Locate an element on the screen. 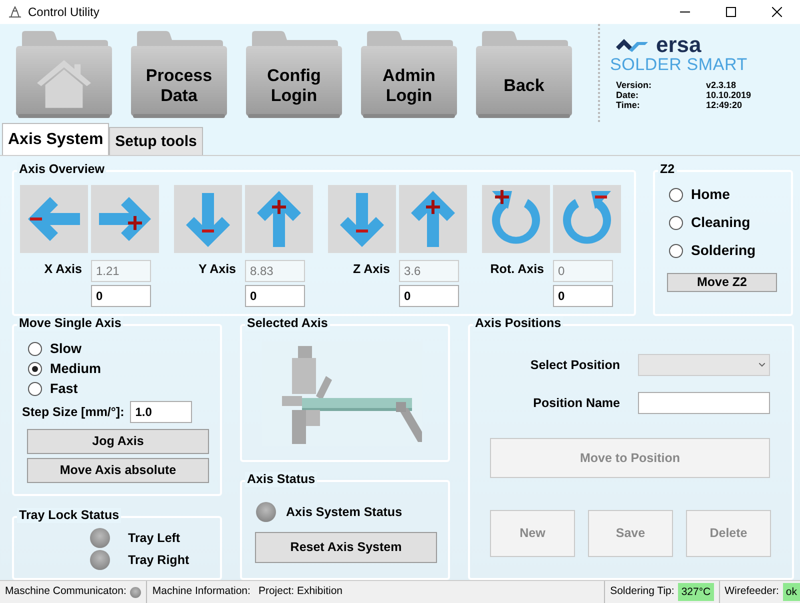  app-icon is located at coordinates (15, 12).